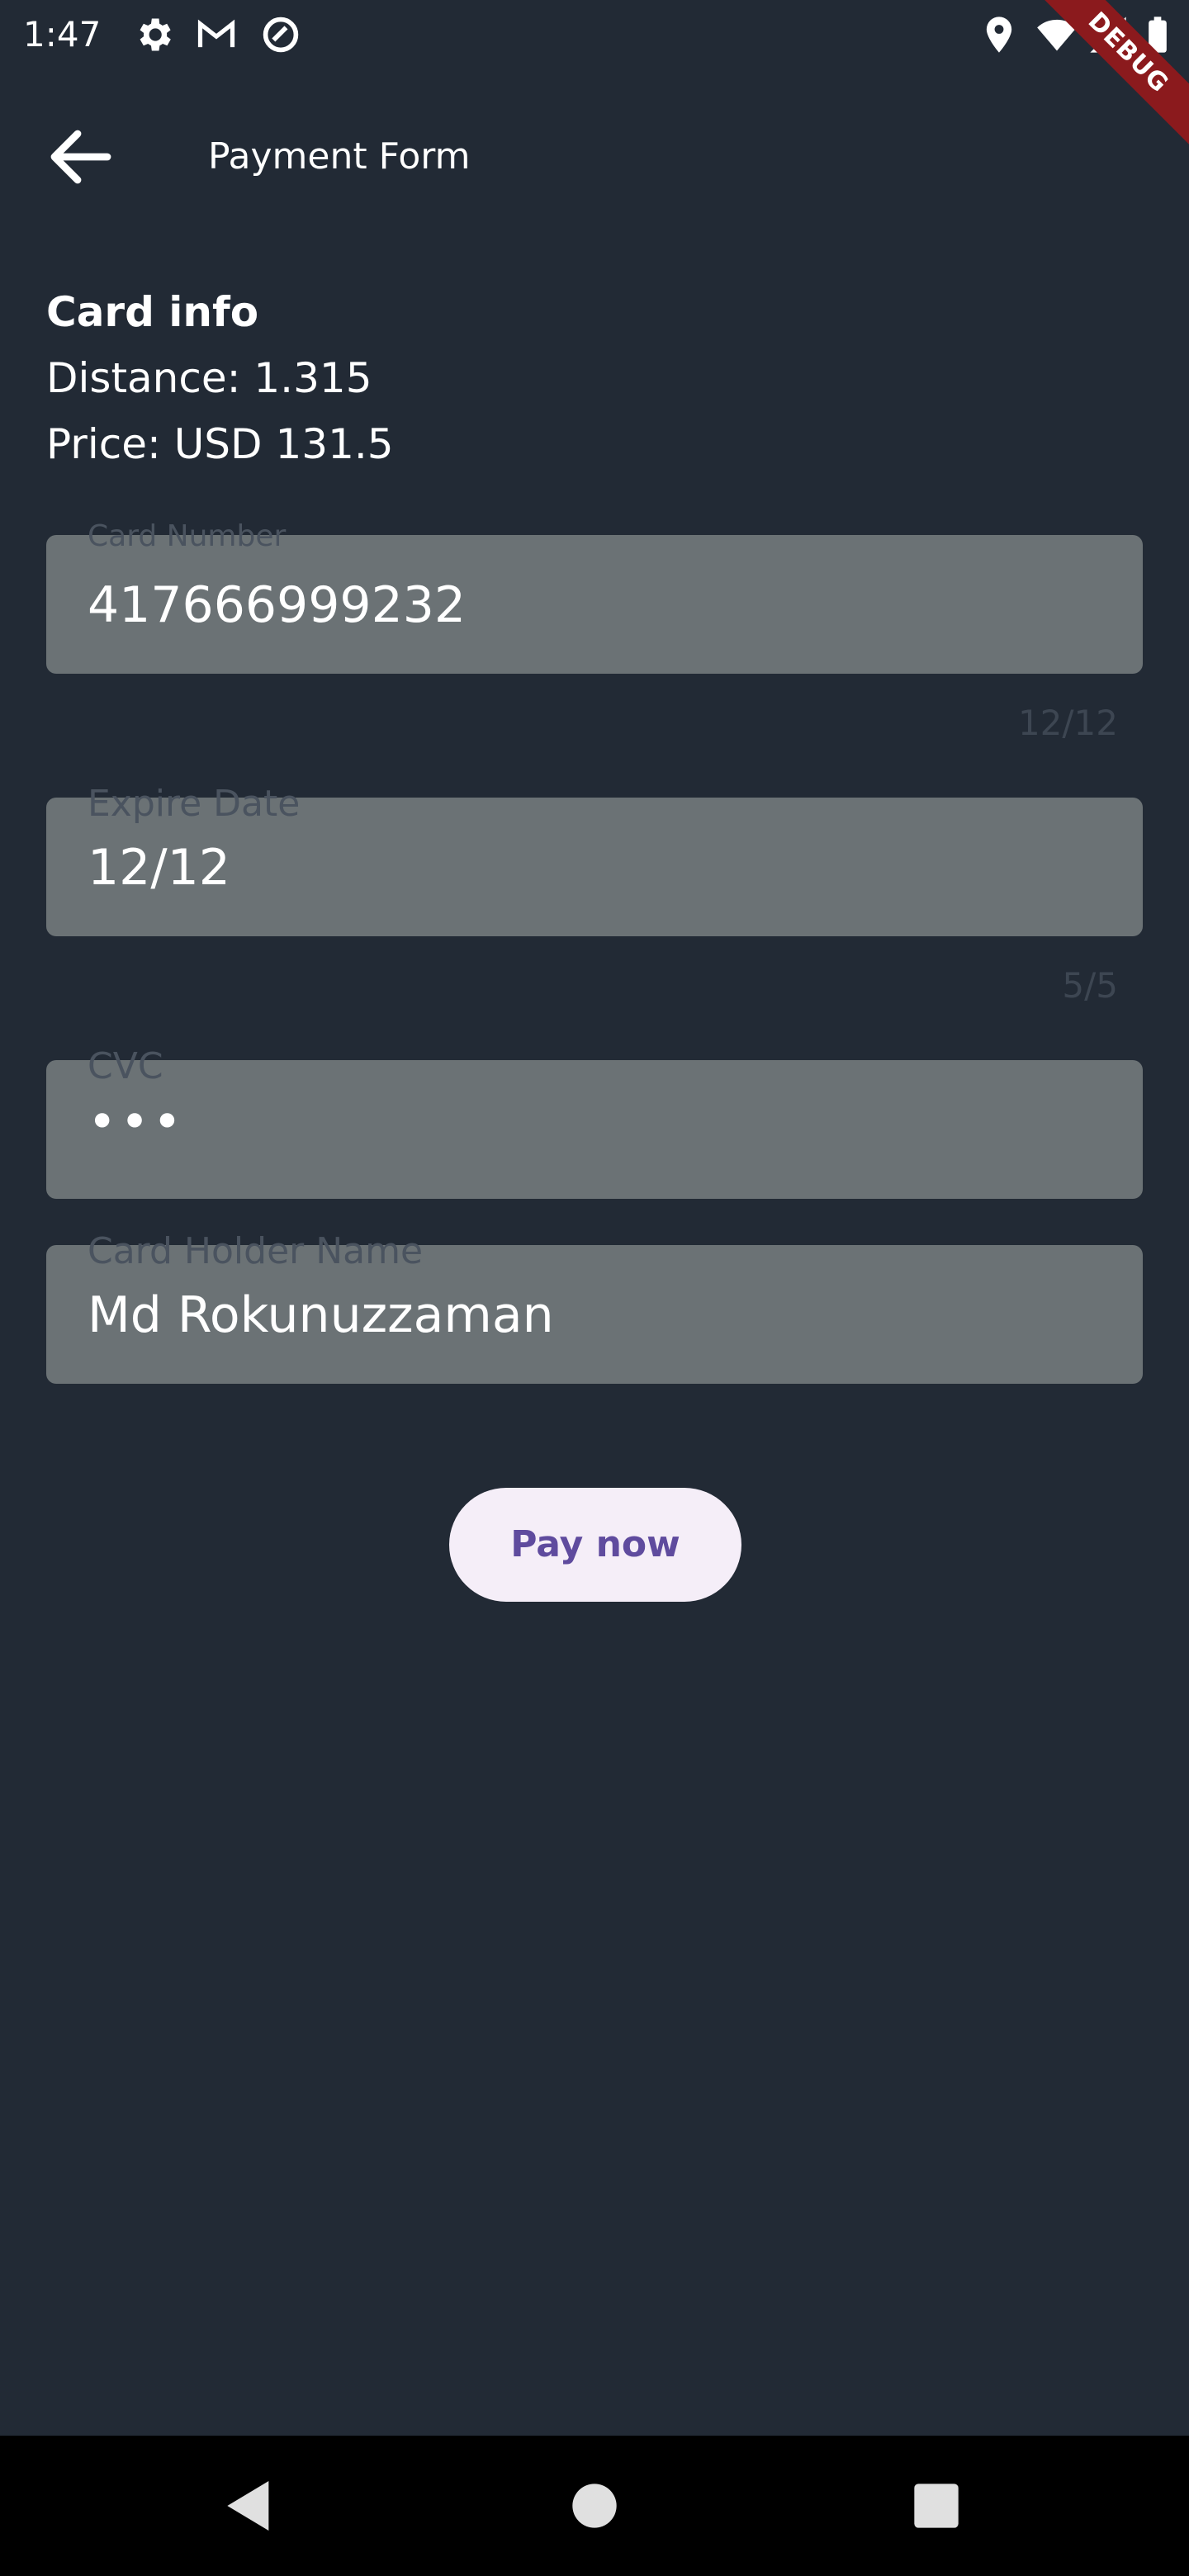 Image resolution: width=1189 pixels, height=2576 pixels. I want to click on expire-date-label: Expire Date, so click(194, 804).